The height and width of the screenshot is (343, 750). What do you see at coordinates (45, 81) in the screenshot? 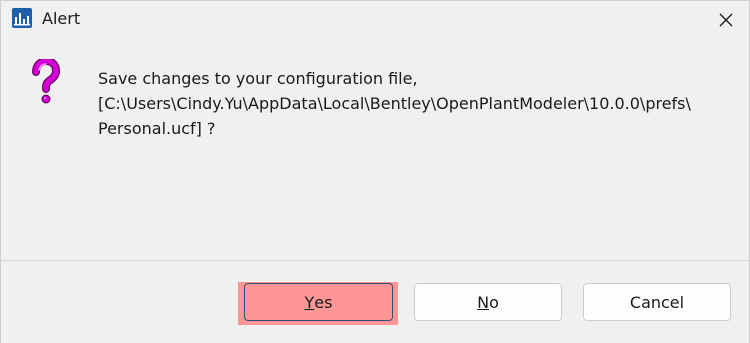
I see `question-mark-icon` at bounding box center [45, 81].